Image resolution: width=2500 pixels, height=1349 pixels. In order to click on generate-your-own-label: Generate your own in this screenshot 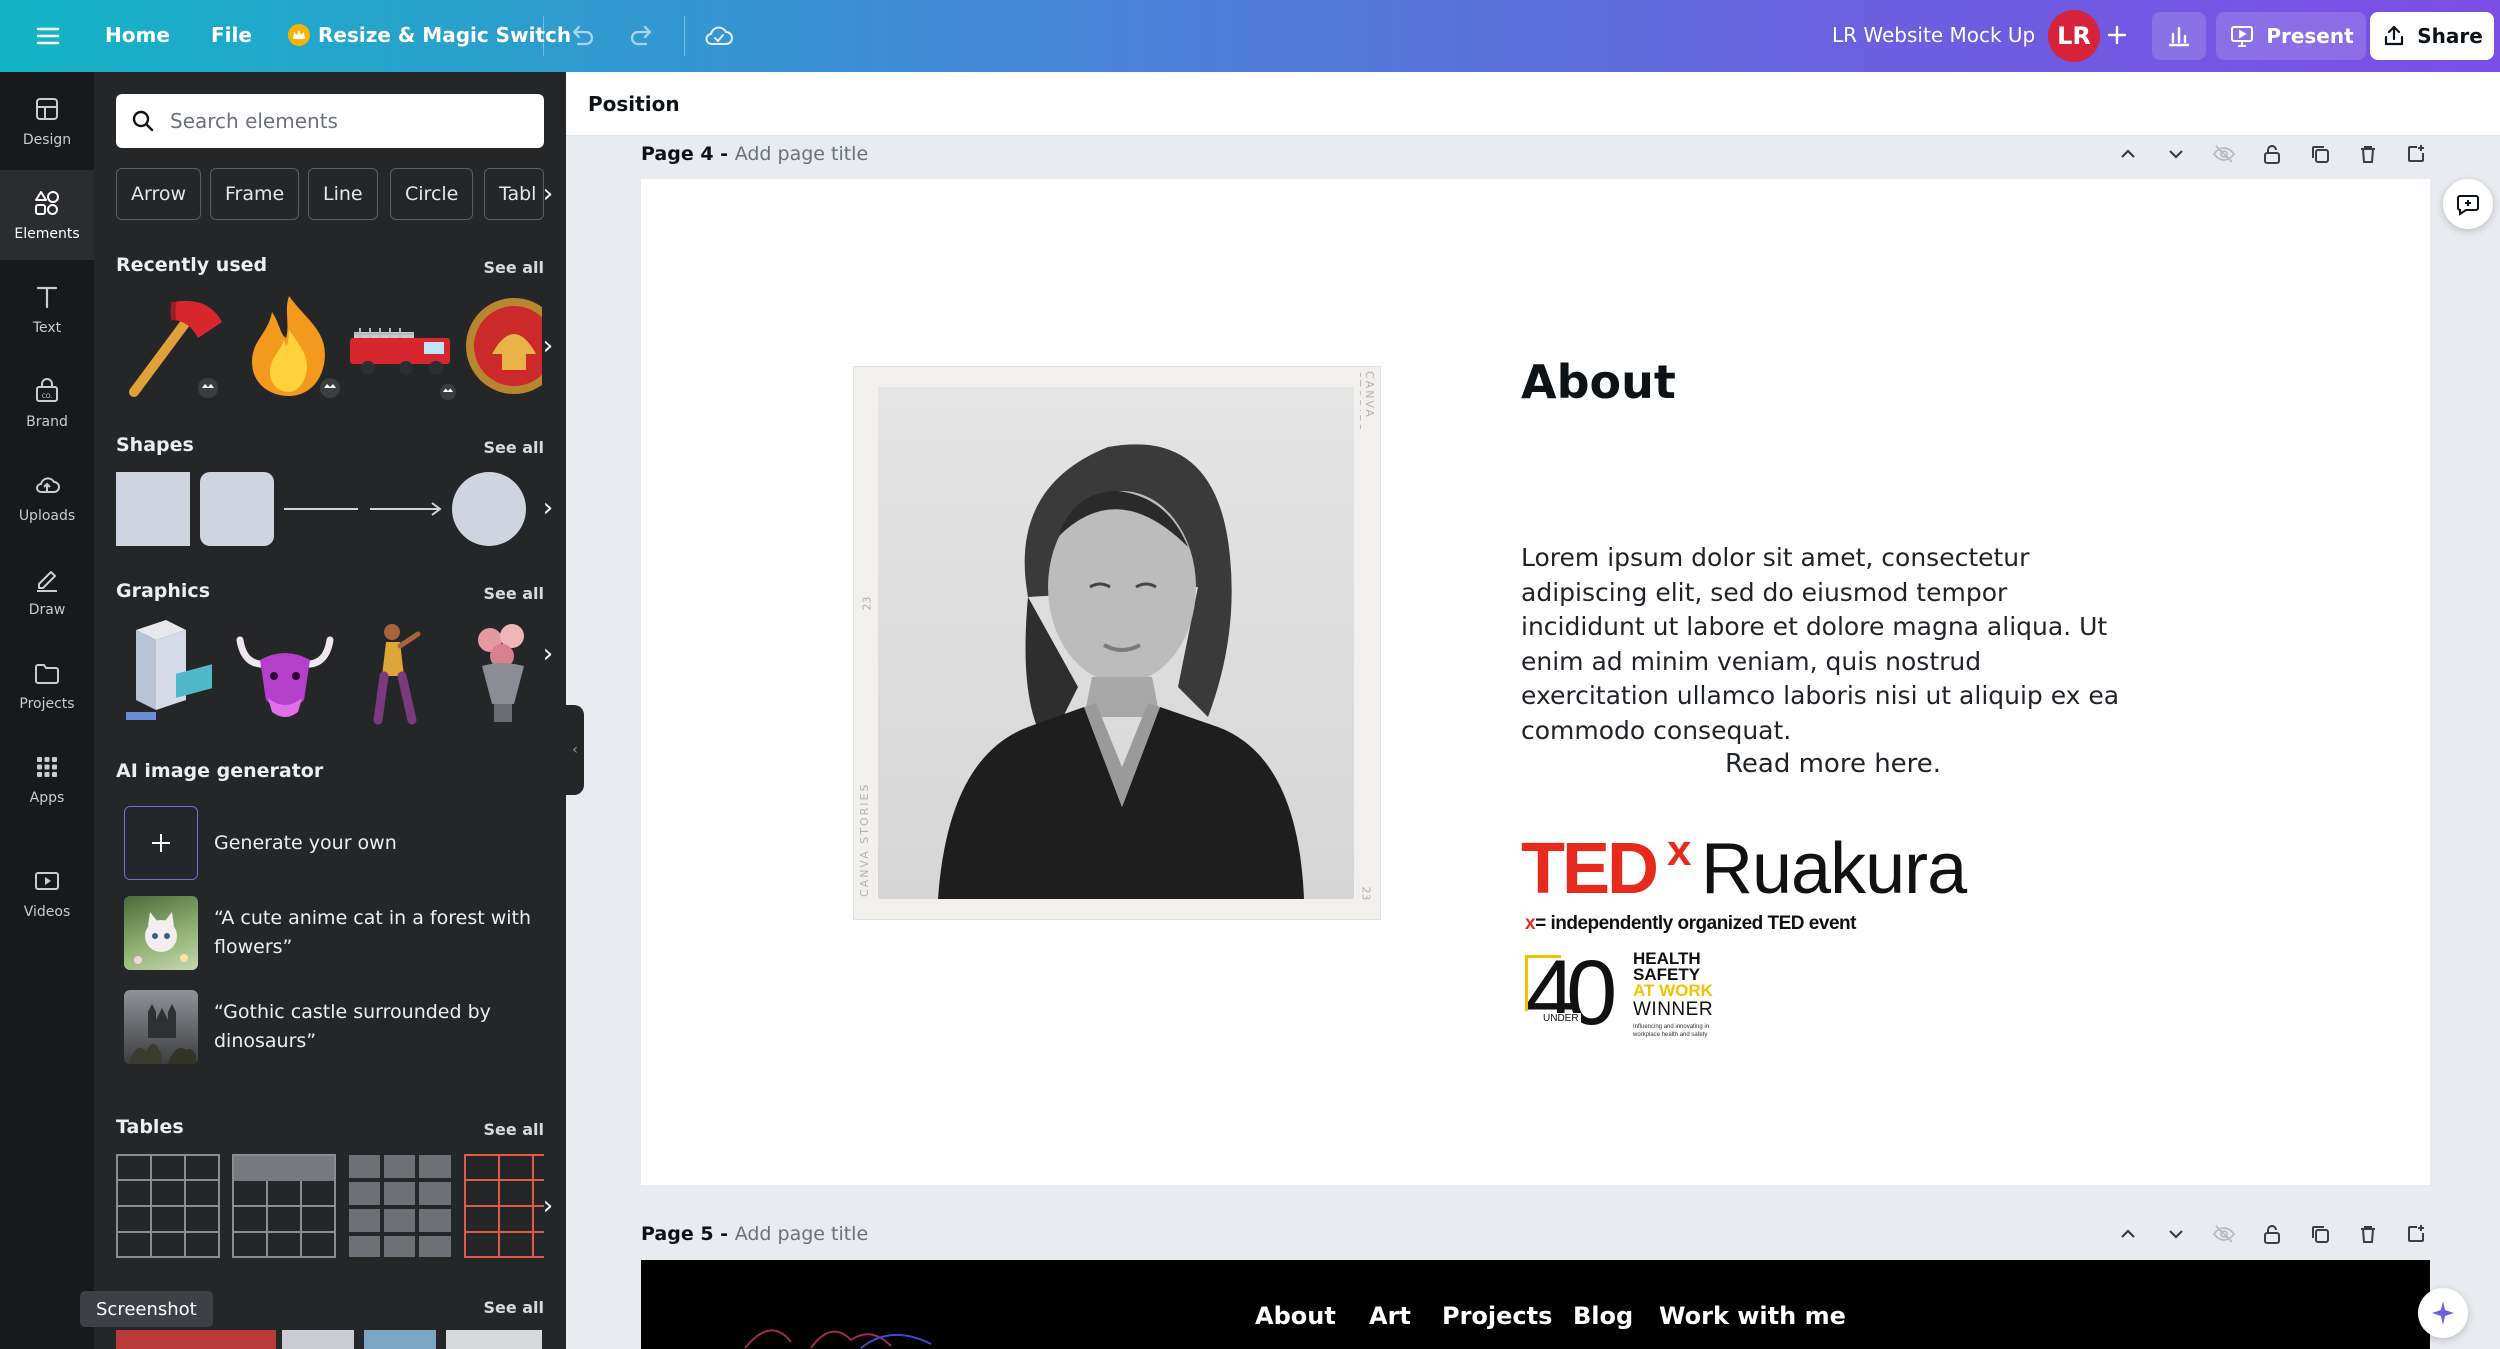, I will do `click(305, 842)`.